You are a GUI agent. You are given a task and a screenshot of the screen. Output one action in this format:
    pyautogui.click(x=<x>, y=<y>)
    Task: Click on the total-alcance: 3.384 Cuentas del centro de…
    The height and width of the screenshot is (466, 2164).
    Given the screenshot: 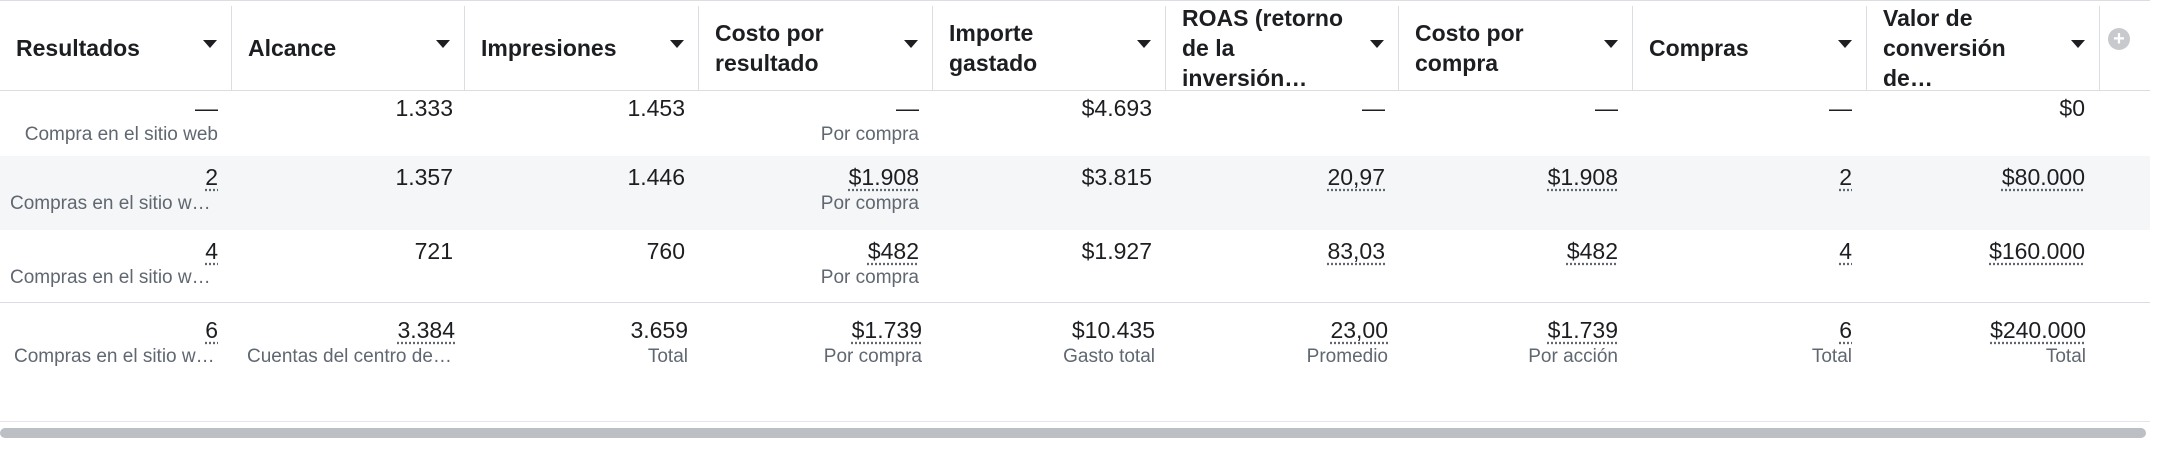 What is the action you would take?
    pyautogui.click(x=351, y=342)
    